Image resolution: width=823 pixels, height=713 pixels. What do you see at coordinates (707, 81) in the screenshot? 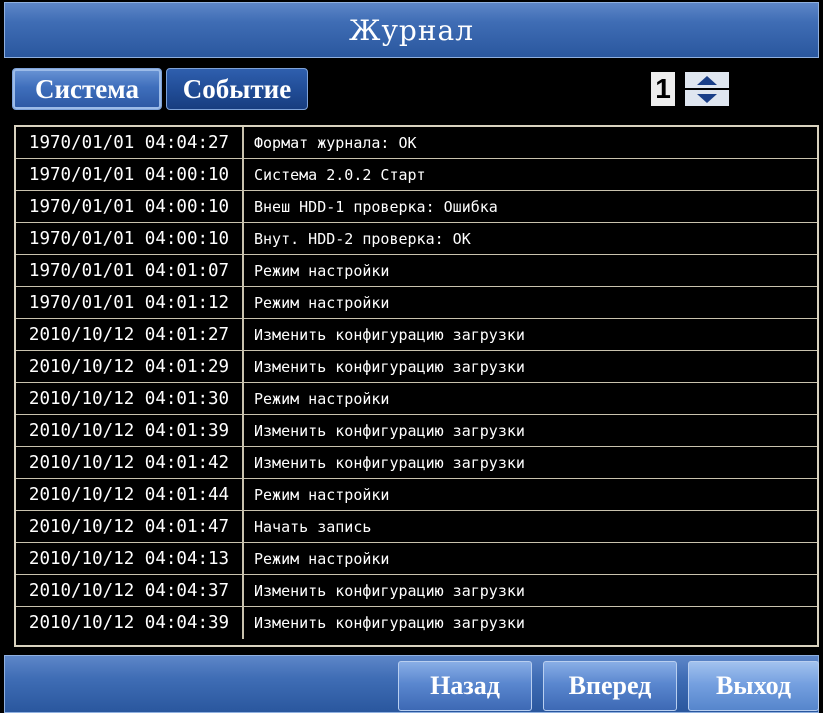
I see `chevron-up-icon` at bounding box center [707, 81].